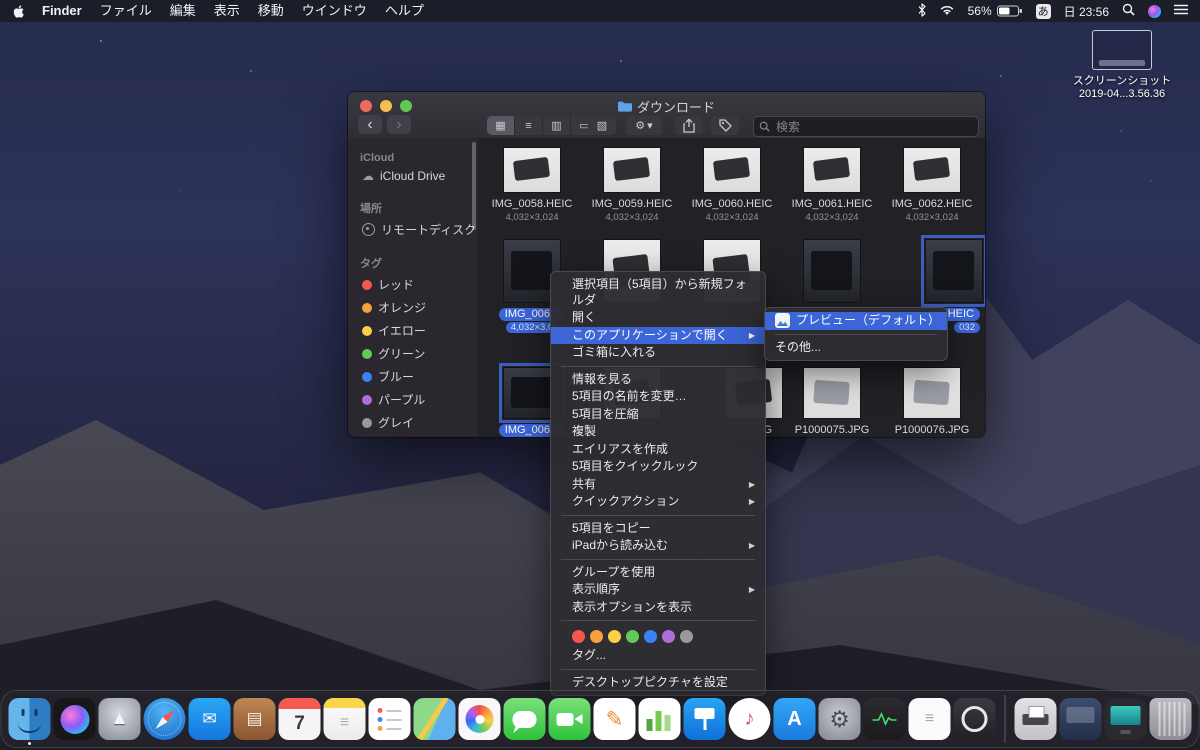  Describe the element at coordinates (119, 719) in the screenshot. I see `dock-launchpad-icon: ▲` at that location.